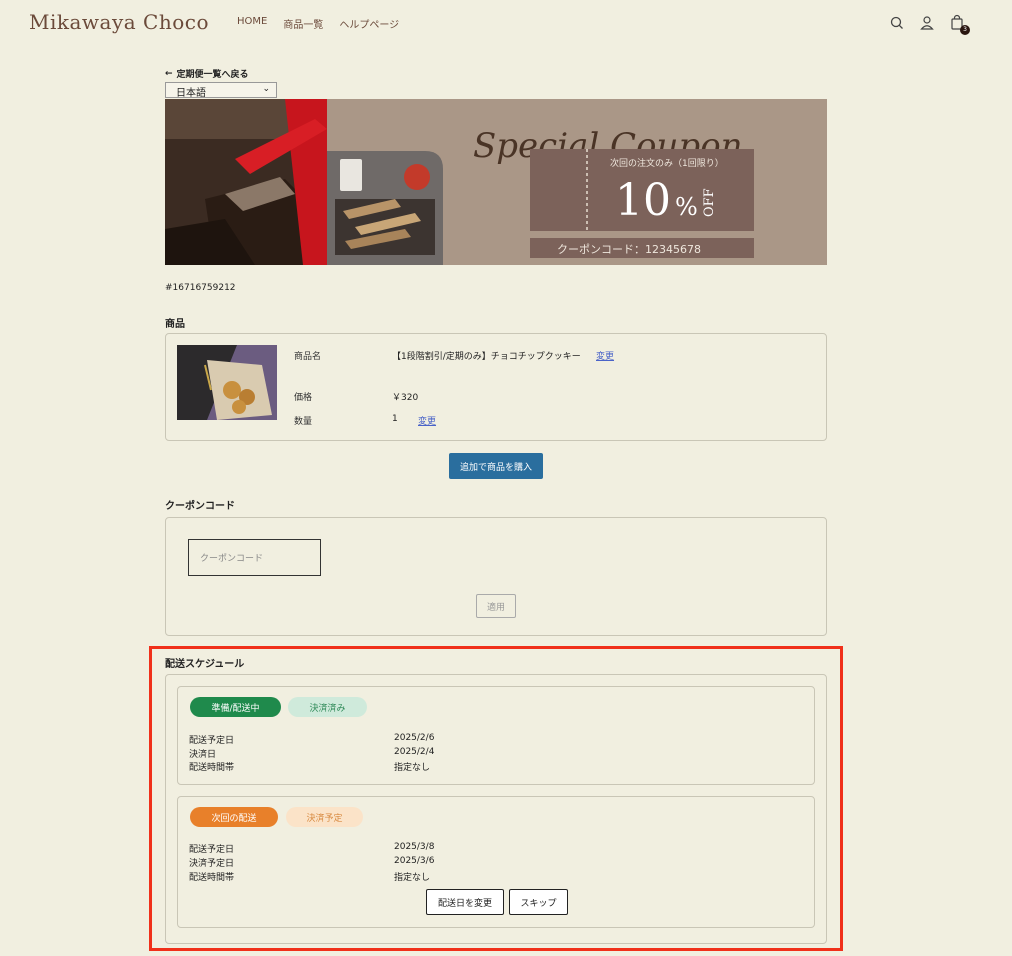  What do you see at coordinates (200, 288) in the screenshot?
I see `order-id: #16716759212` at bounding box center [200, 288].